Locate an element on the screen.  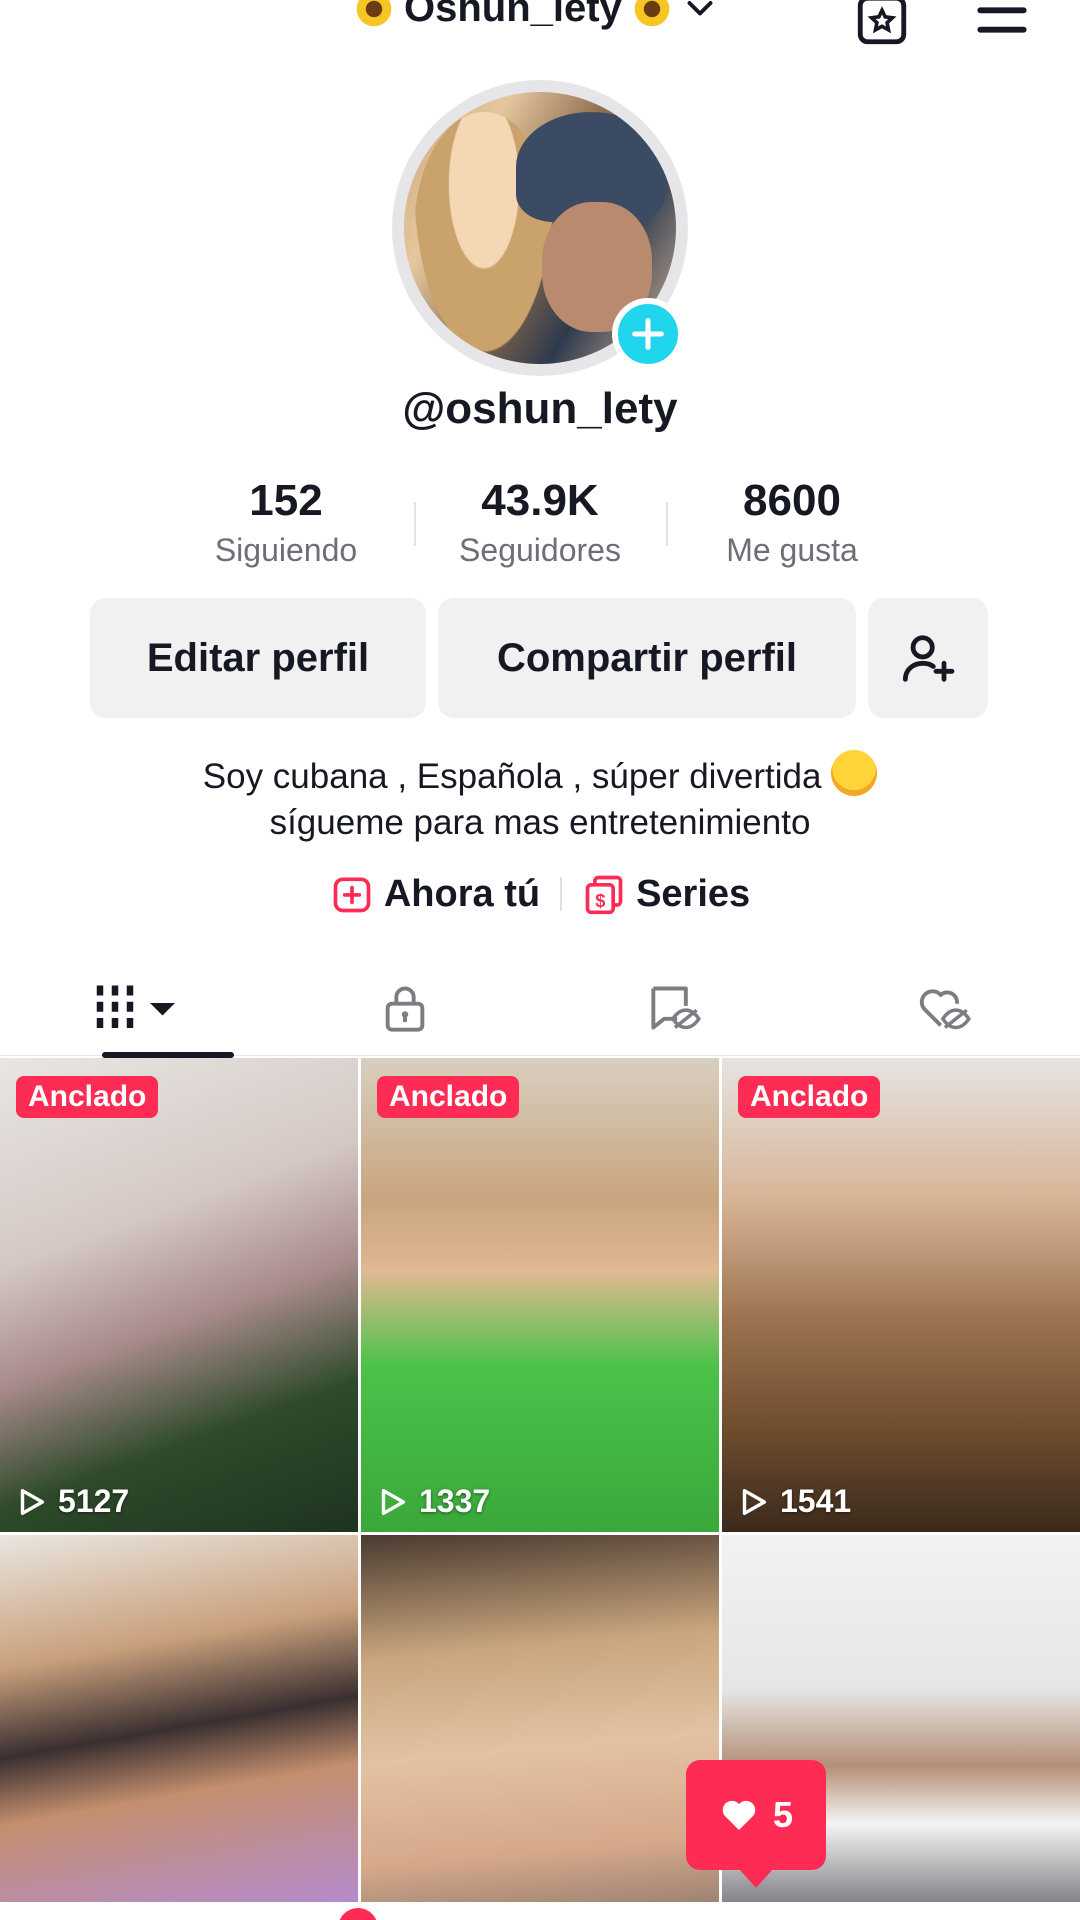
link-series: $ Series is located at coordinates (666, 894).